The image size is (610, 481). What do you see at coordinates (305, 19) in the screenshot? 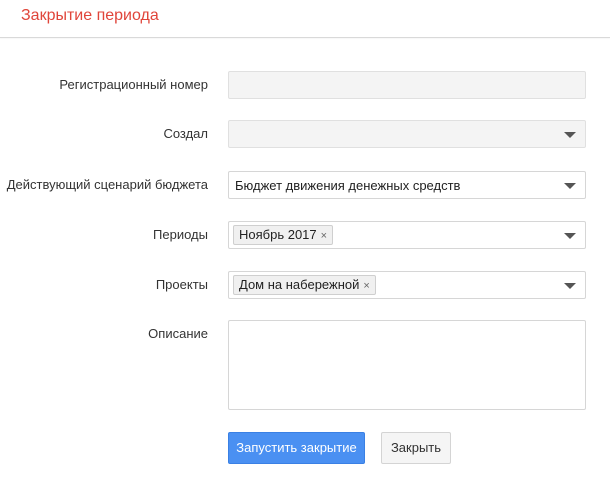
I see `page-header: Закрытие периода` at bounding box center [305, 19].